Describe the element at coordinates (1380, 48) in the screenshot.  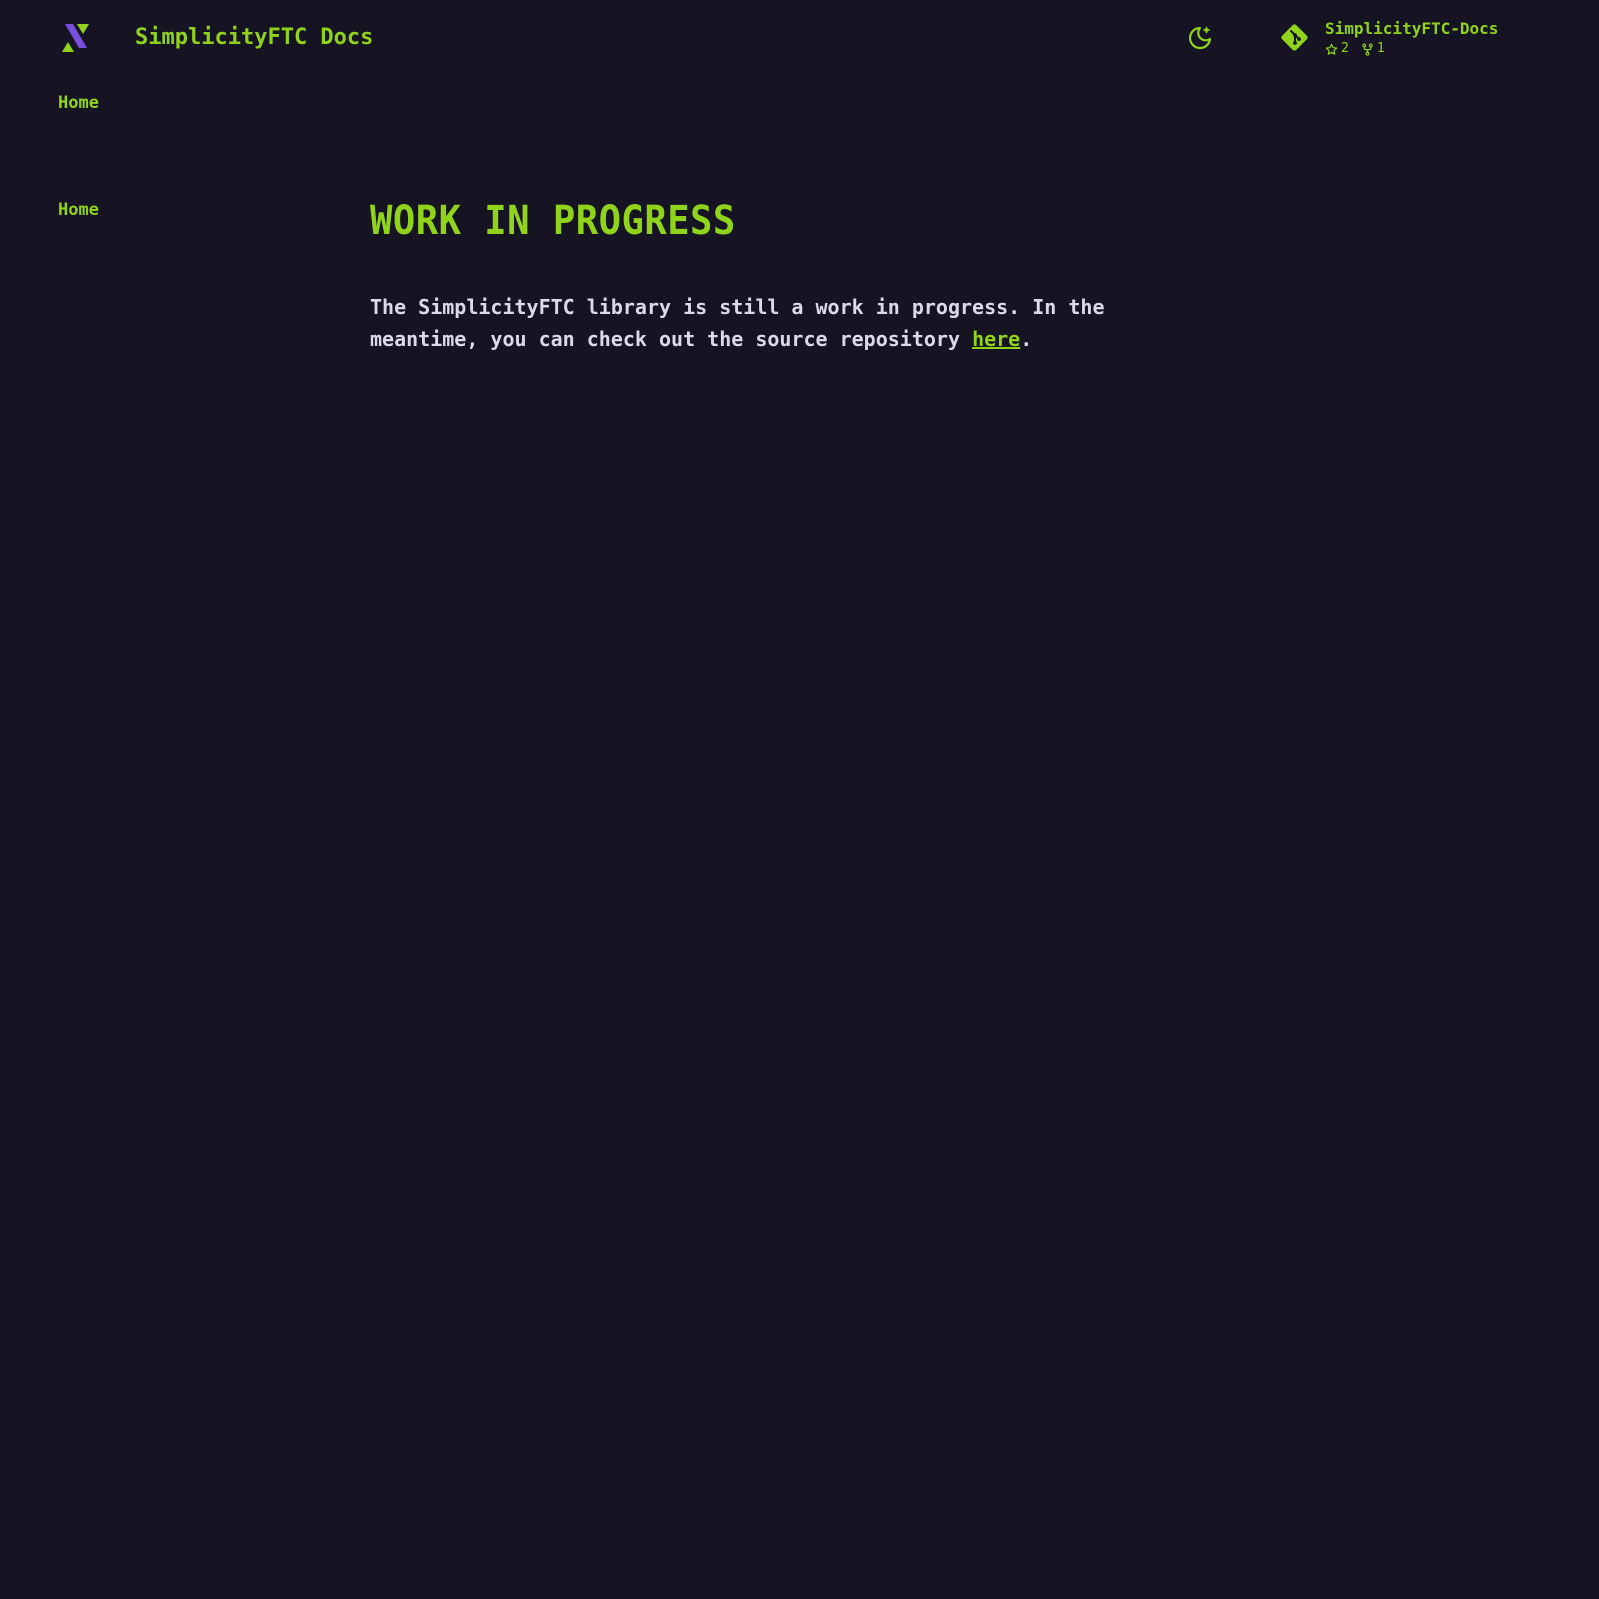
I see `forks-count: 1` at that location.